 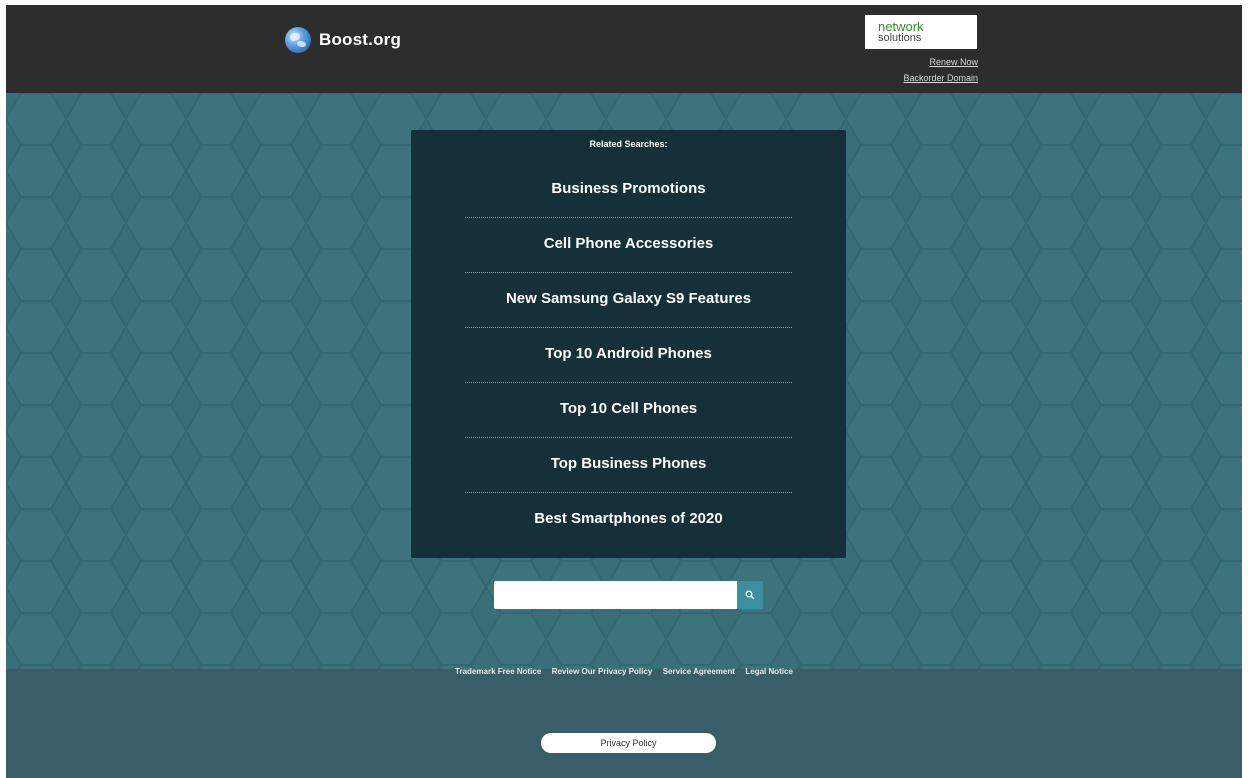 I want to click on privacy-policy-link: Review Our Privacy Policy, so click(x=602, y=671).